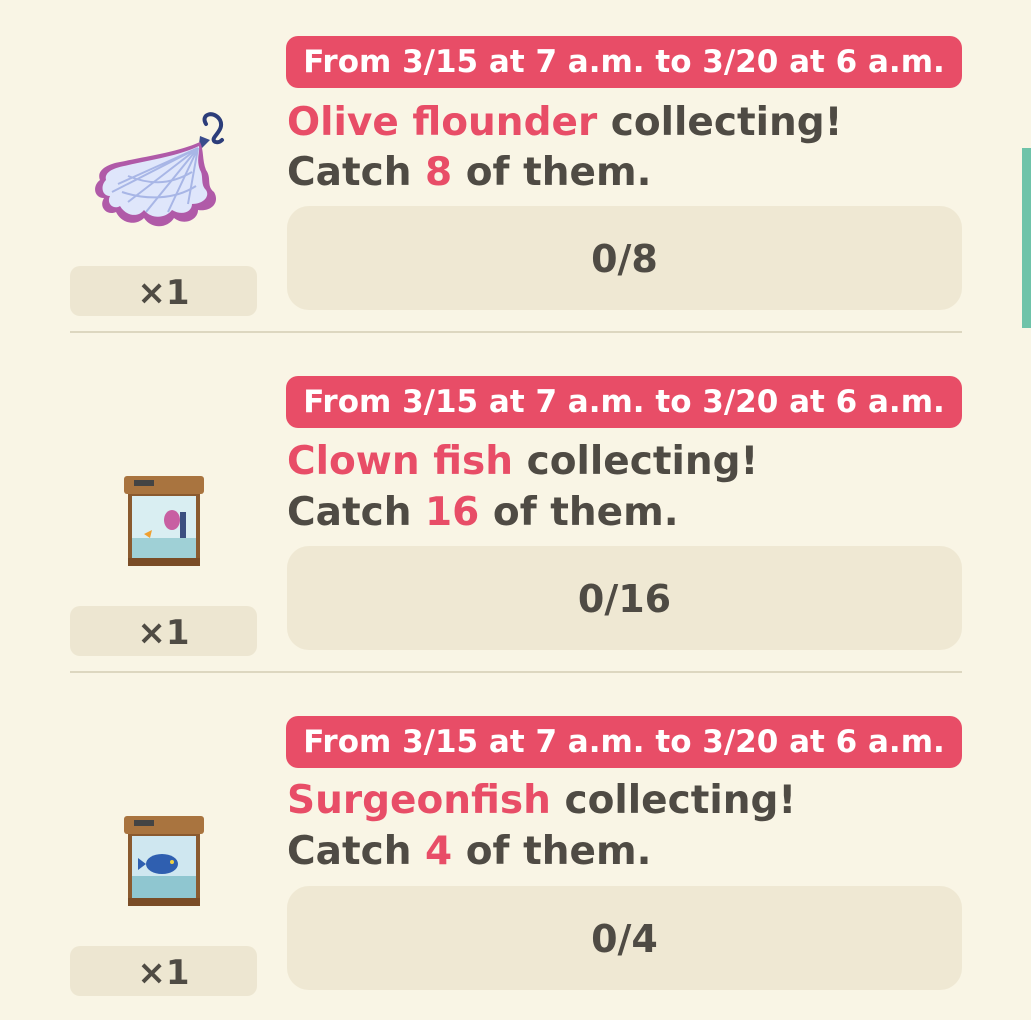  What do you see at coordinates (400, 461) in the screenshot?
I see `fish-name: Clown fish` at bounding box center [400, 461].